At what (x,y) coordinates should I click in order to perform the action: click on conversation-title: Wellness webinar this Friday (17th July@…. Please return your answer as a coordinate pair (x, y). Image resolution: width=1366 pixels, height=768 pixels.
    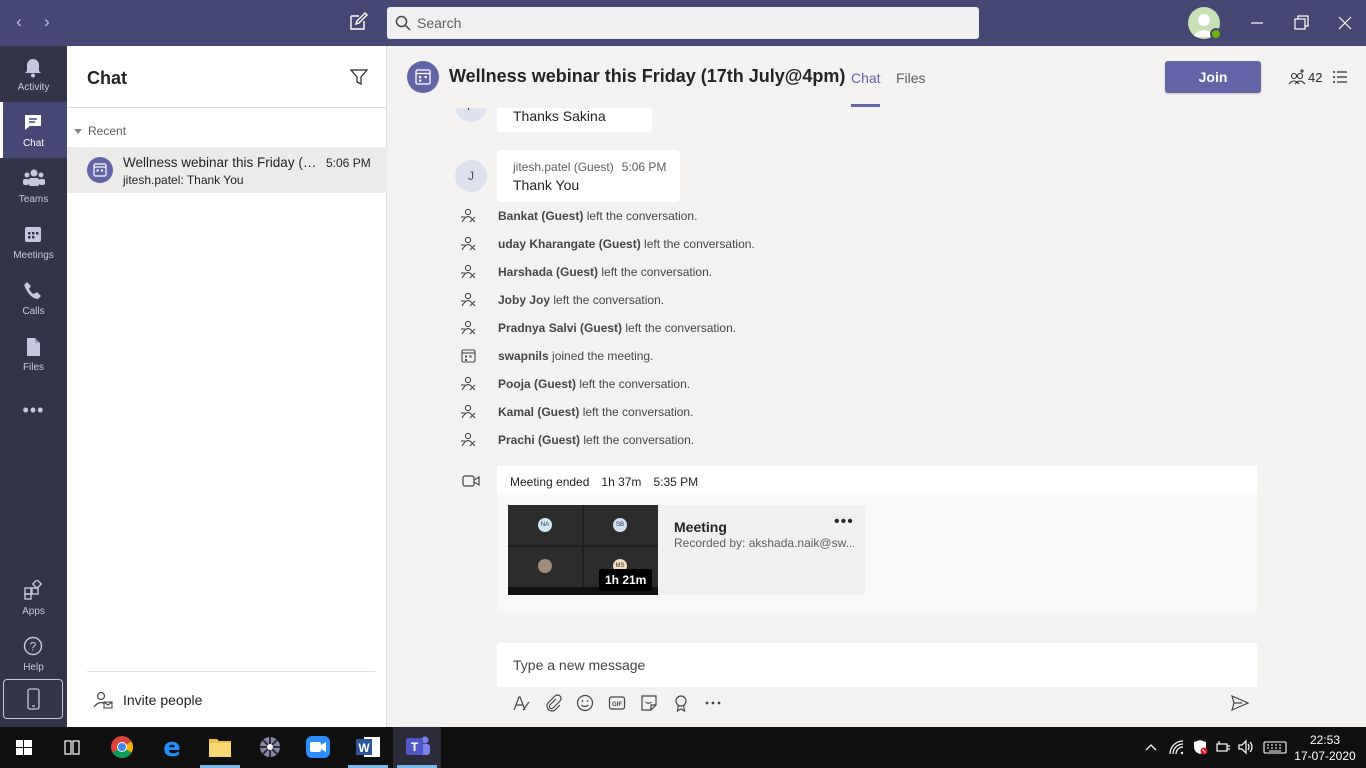
    Looking at the image, I should click on (647, 76).